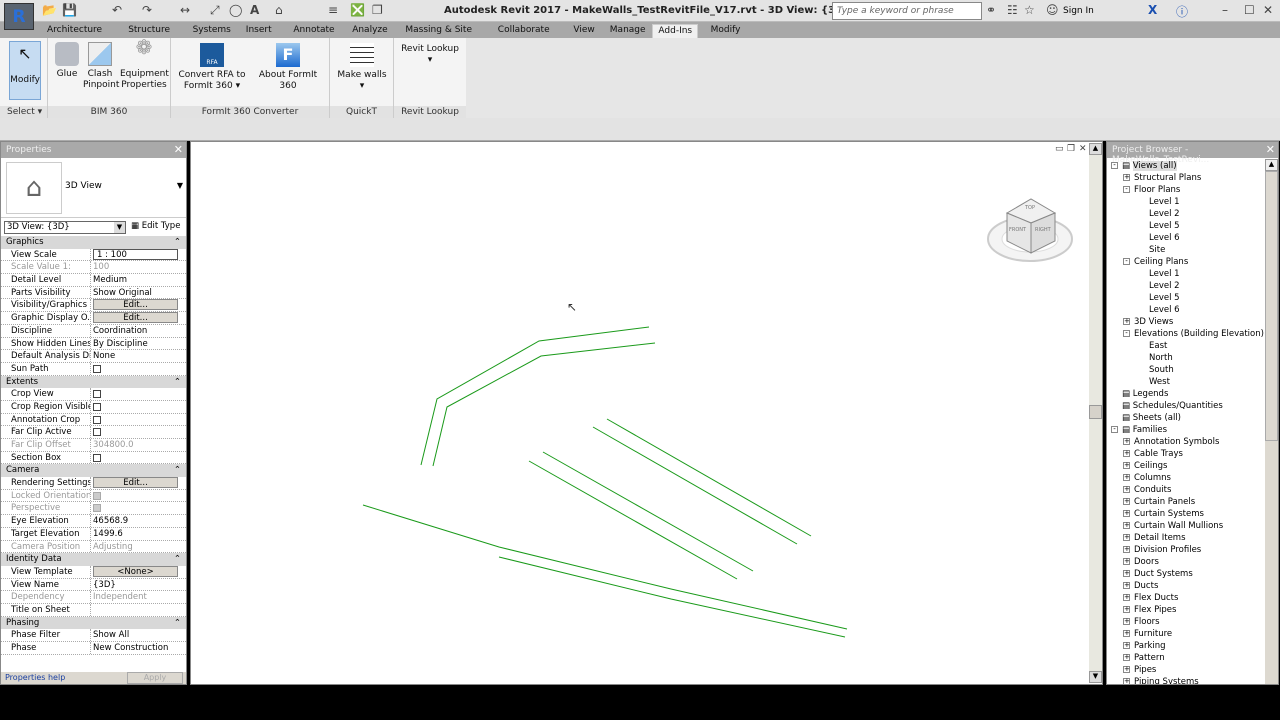  I want to click on property-value: By Discipline, so click(138, 344).